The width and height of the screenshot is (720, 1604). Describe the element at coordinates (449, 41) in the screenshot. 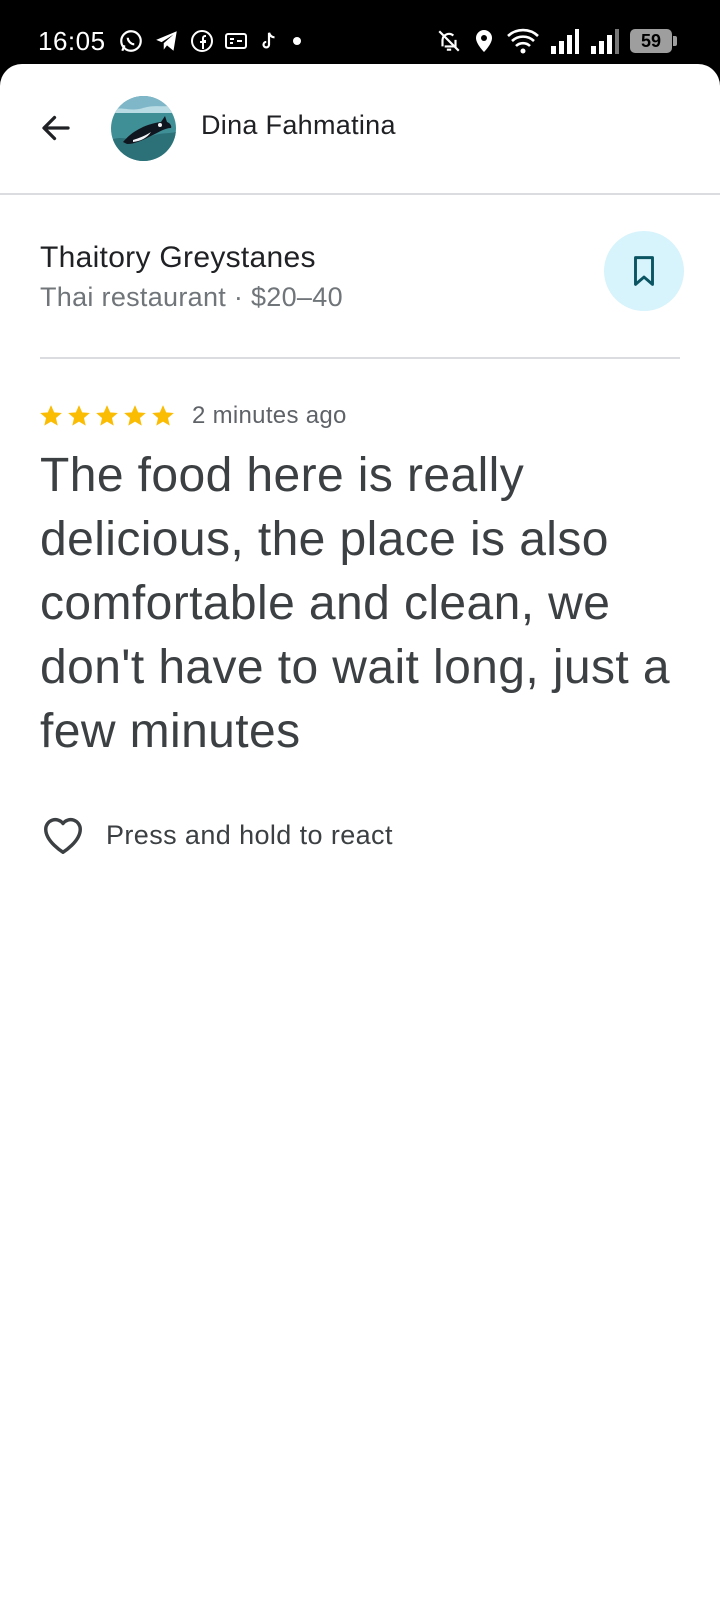

I see `bell-off-icon` at that location.